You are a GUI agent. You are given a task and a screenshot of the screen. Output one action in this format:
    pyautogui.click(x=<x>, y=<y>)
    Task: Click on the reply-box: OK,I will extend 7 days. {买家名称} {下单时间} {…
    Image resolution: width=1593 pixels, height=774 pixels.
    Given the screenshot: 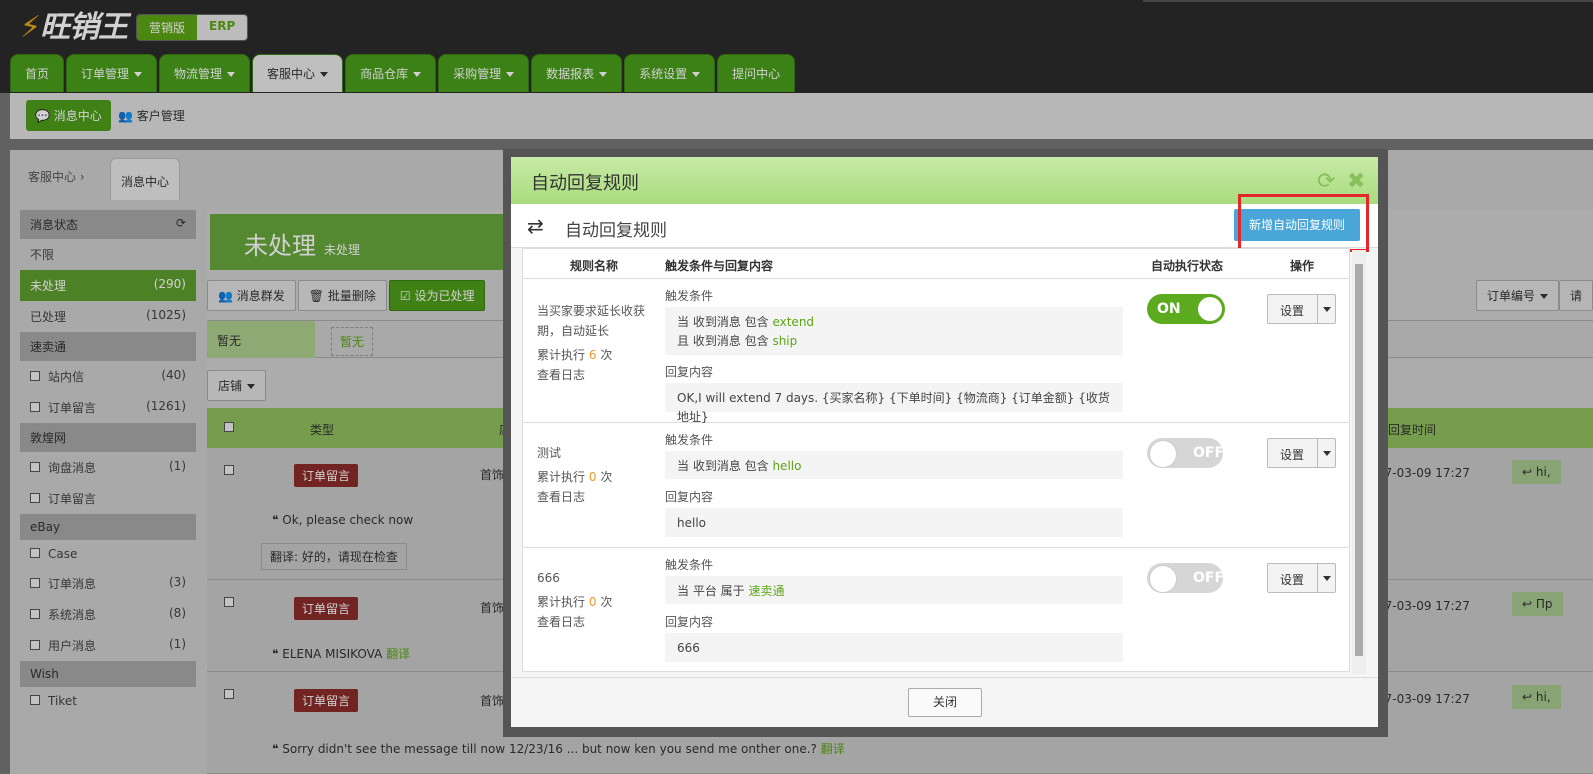 What is the action you would take?
    pyautogui.click(x=894, y=403)
    